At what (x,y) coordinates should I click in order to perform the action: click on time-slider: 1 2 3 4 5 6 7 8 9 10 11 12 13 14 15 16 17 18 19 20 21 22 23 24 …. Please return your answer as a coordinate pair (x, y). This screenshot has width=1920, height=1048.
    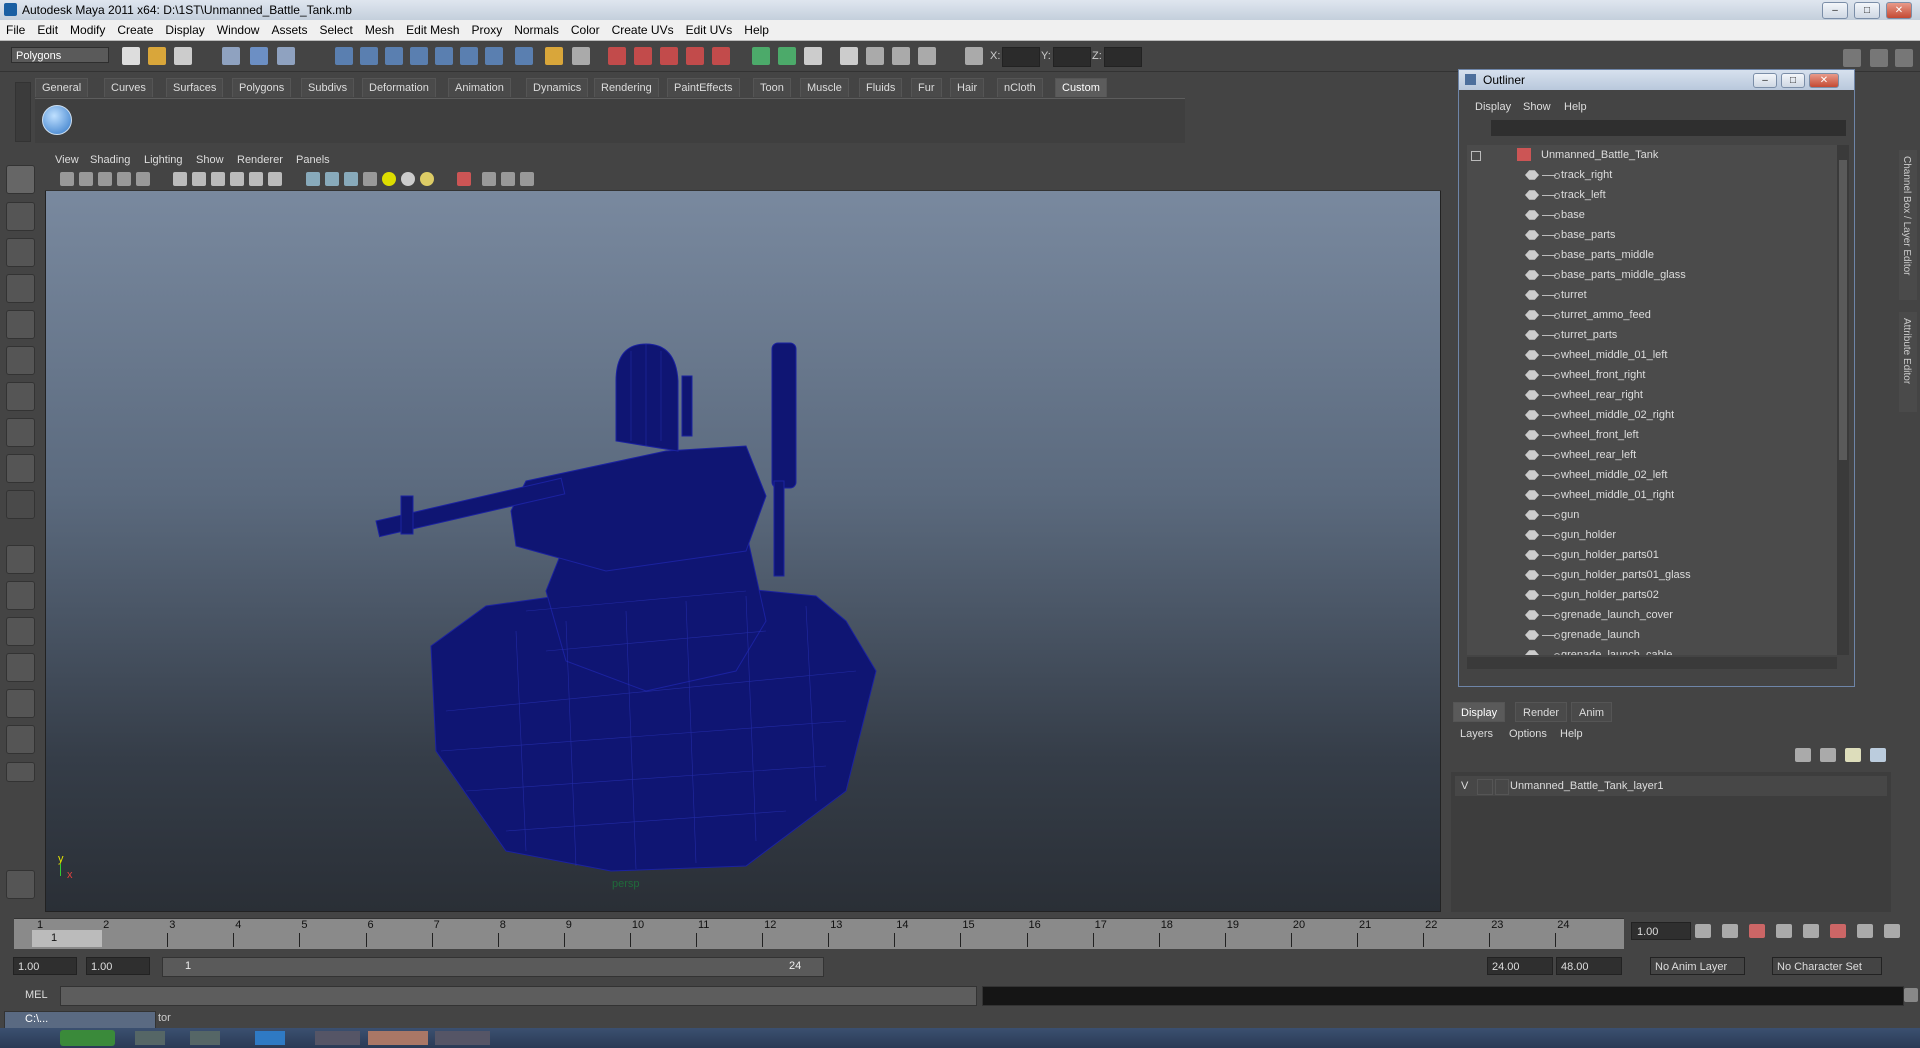
    Looking at the image, I should click on (819, 933).